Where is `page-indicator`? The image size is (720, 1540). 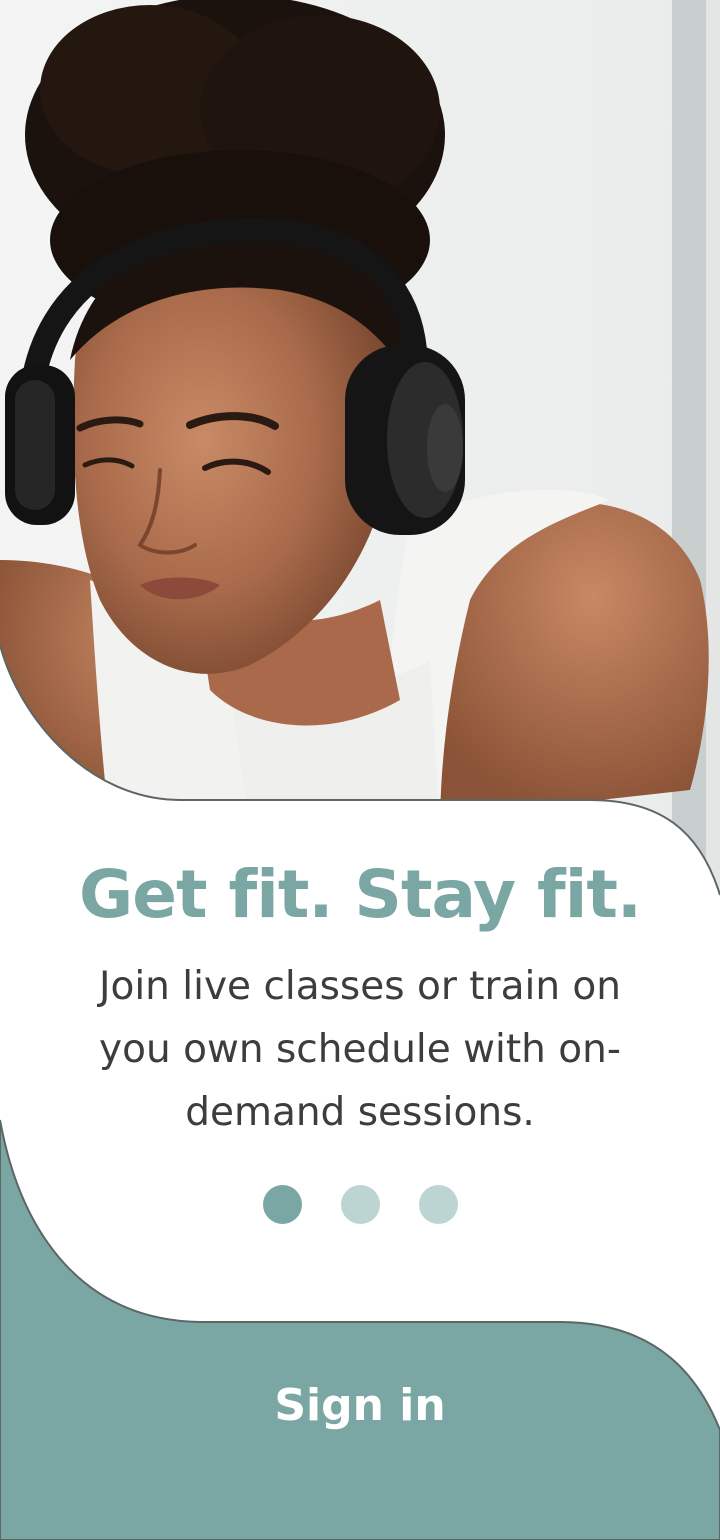 page-indicator is located at coordinates (360, 1204).